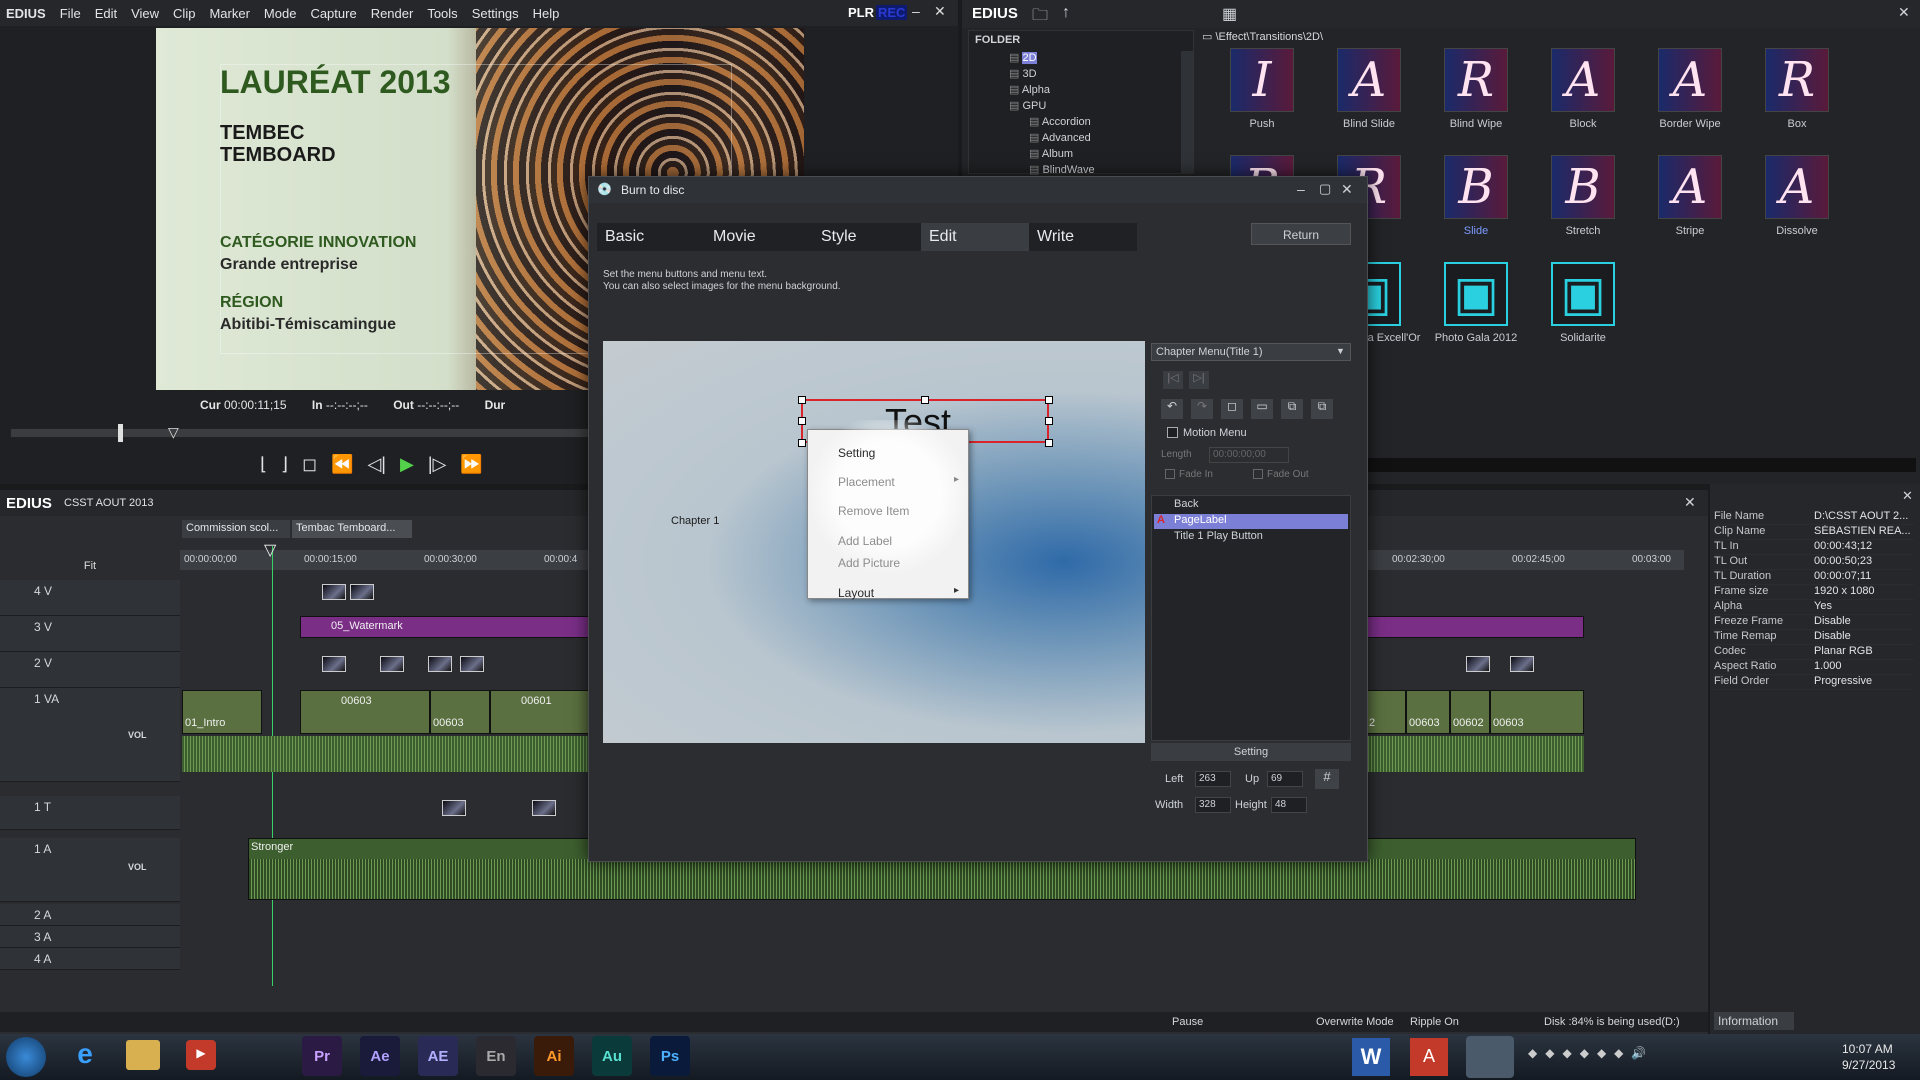 Image resolution: width=1920 pixels, height=1080 pixels. What do you see at coordinates (1202, 409) in the screenshot?
I see `redo-icon: ↷` at bounding box center [1202, 409].